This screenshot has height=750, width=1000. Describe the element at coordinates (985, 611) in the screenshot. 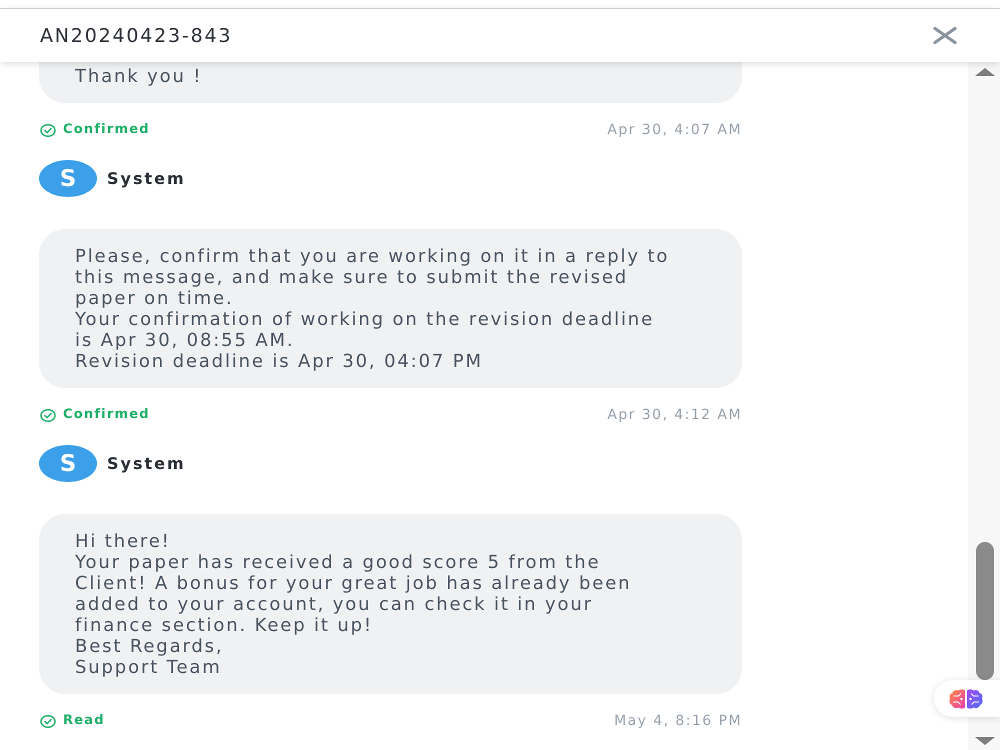

I see `scrollbar-thumb` at that location.